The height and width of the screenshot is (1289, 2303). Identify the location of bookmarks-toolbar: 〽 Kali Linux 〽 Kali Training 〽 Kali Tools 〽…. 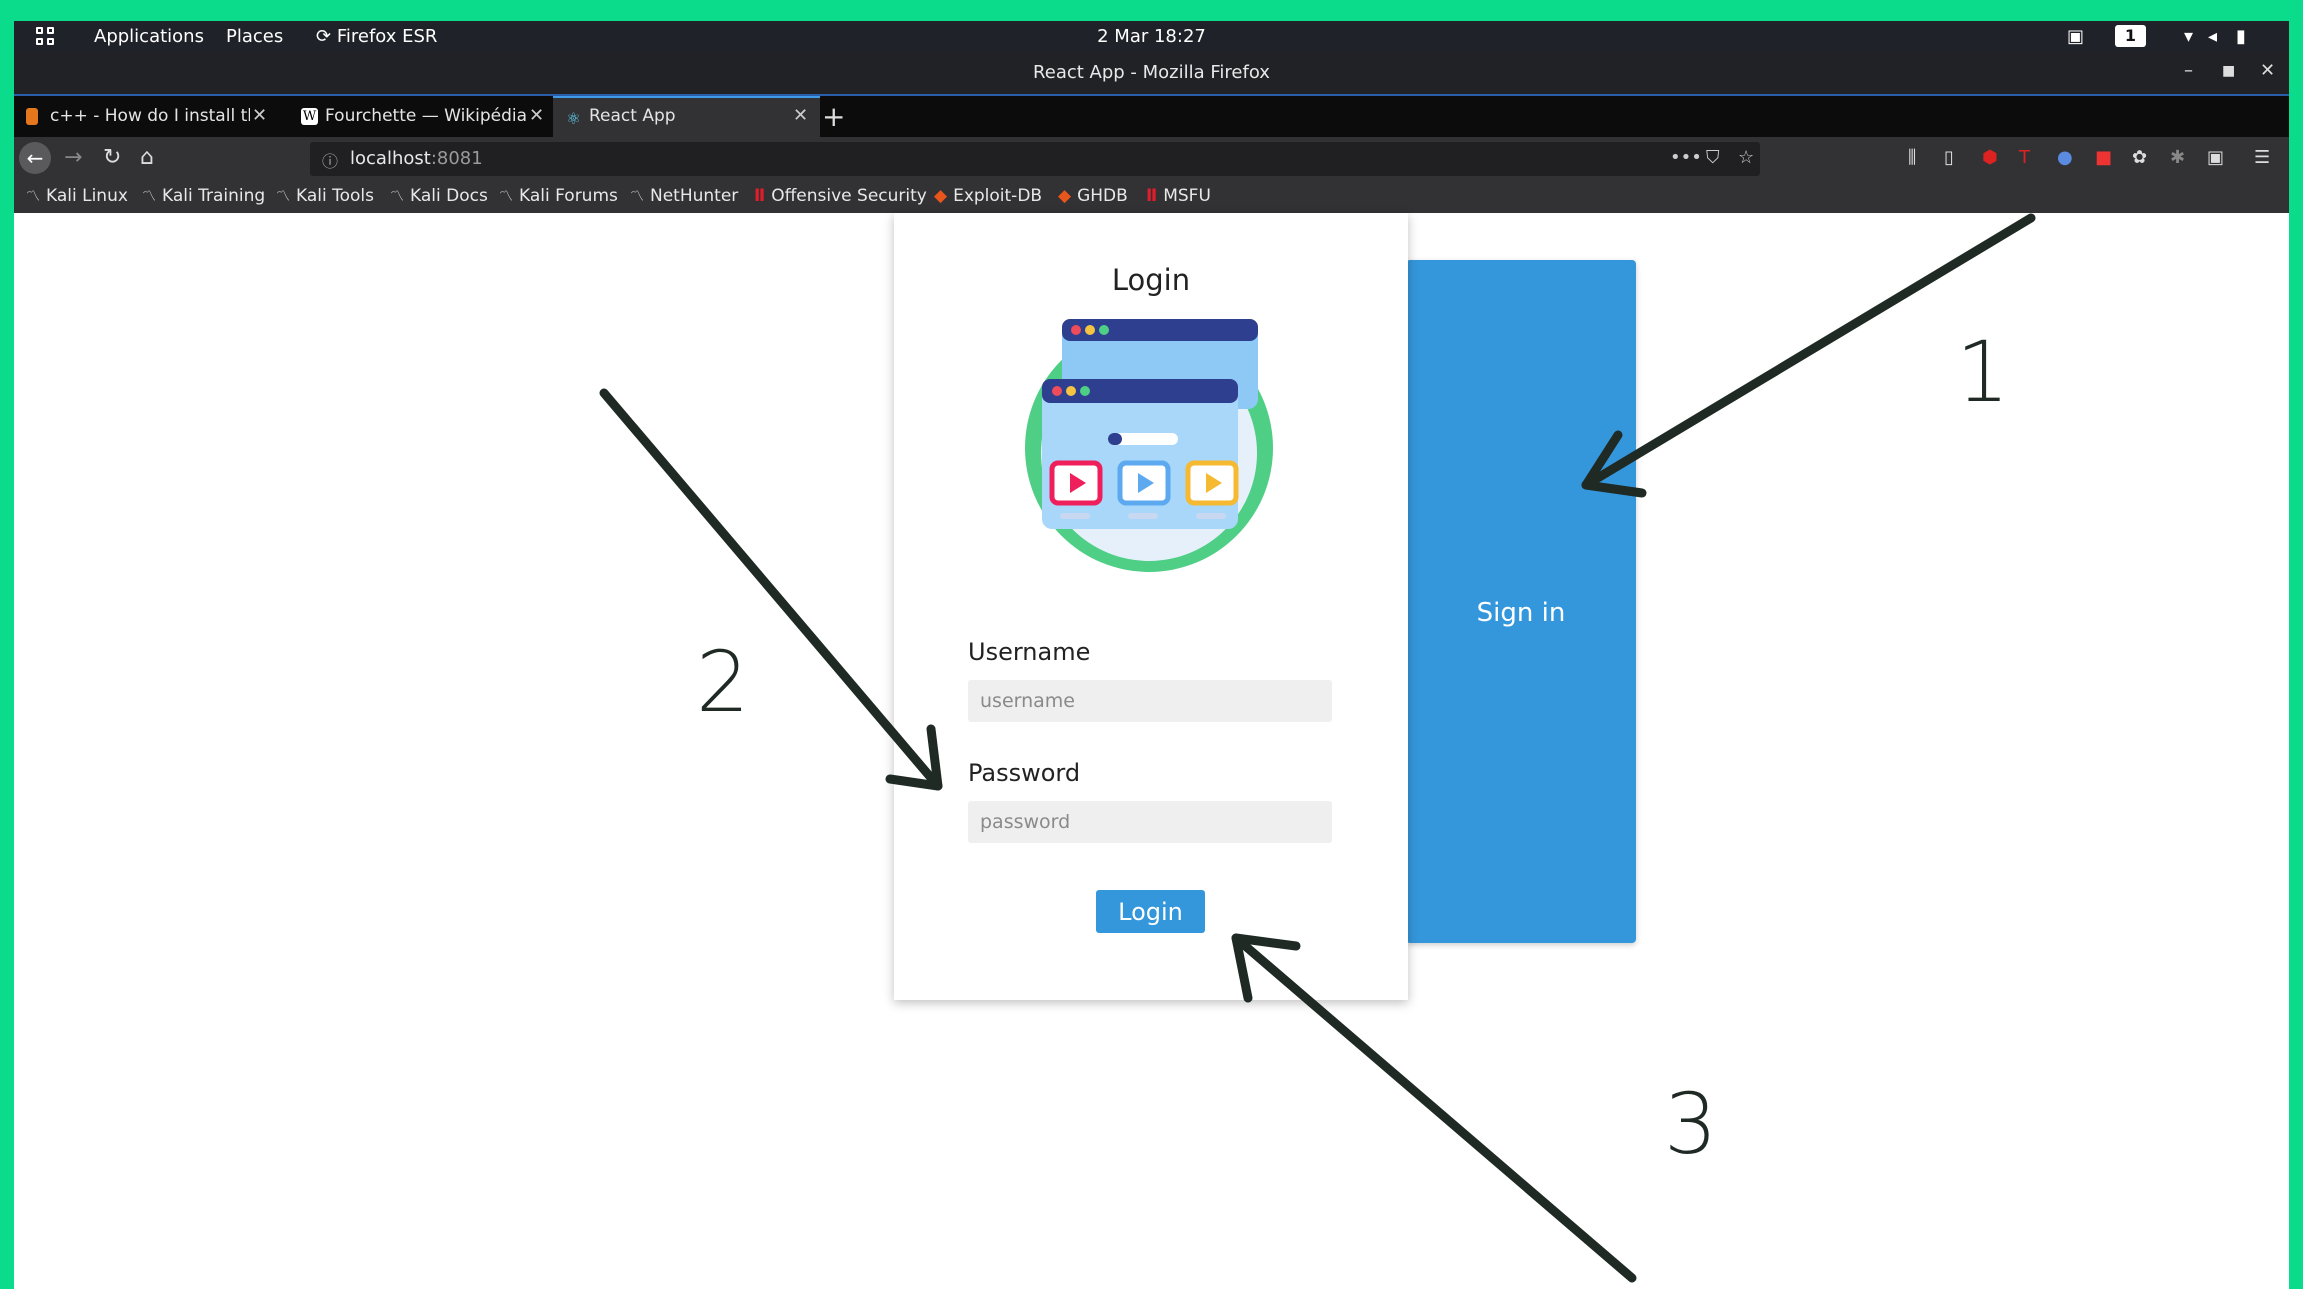
(1151, 197).